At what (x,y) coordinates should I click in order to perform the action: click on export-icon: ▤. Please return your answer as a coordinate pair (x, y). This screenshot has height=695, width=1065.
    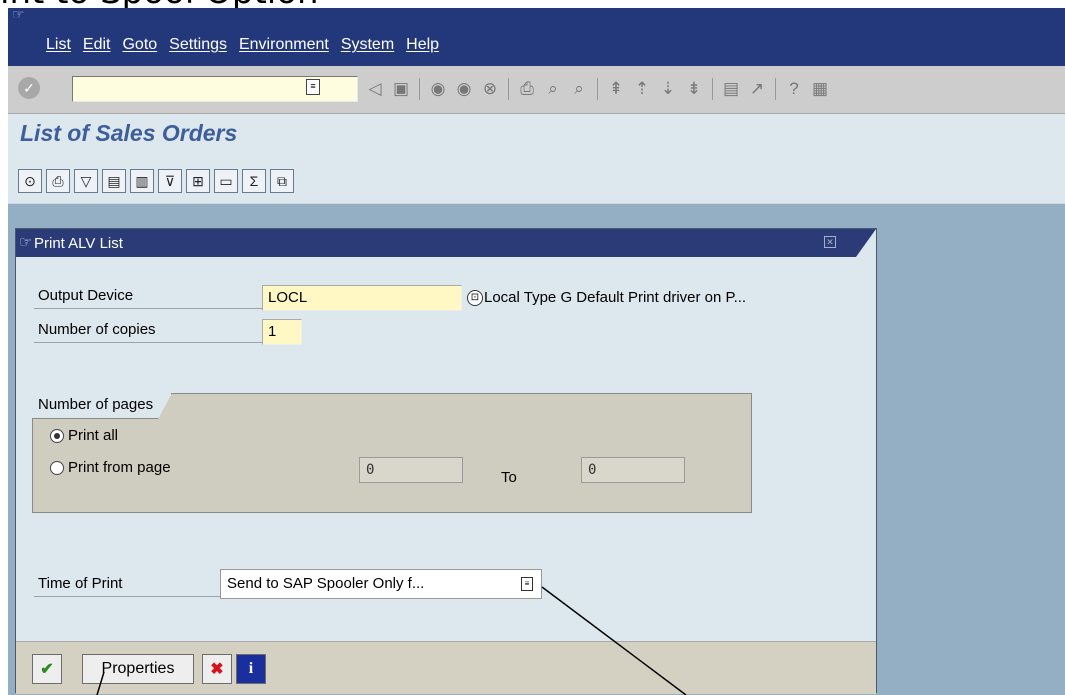
    Looking at the image, I should click on (114, 181).